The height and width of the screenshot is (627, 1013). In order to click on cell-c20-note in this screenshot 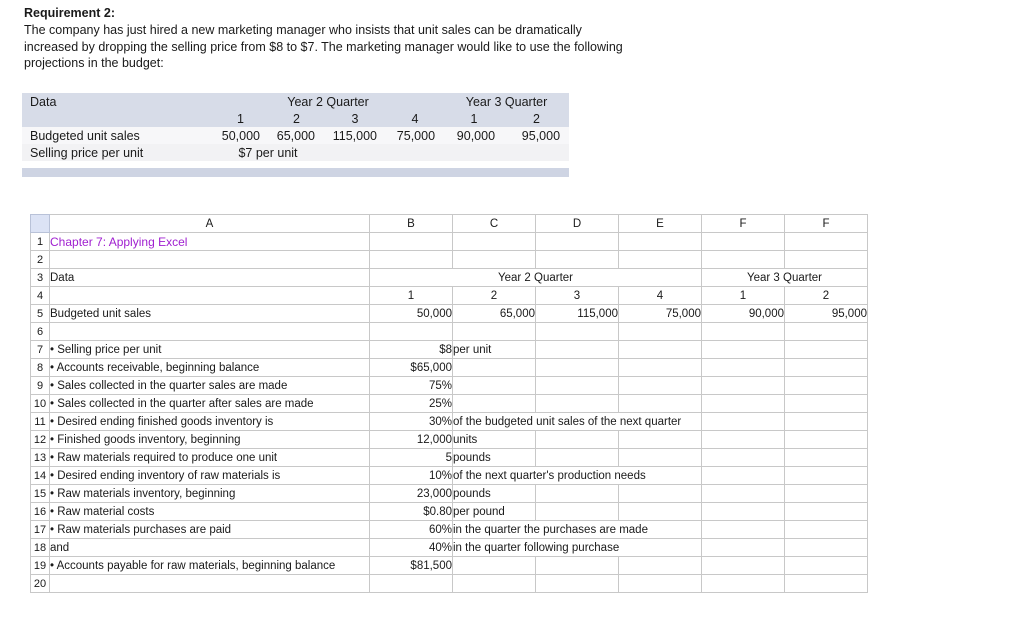, I will do `click(494, 583)`.